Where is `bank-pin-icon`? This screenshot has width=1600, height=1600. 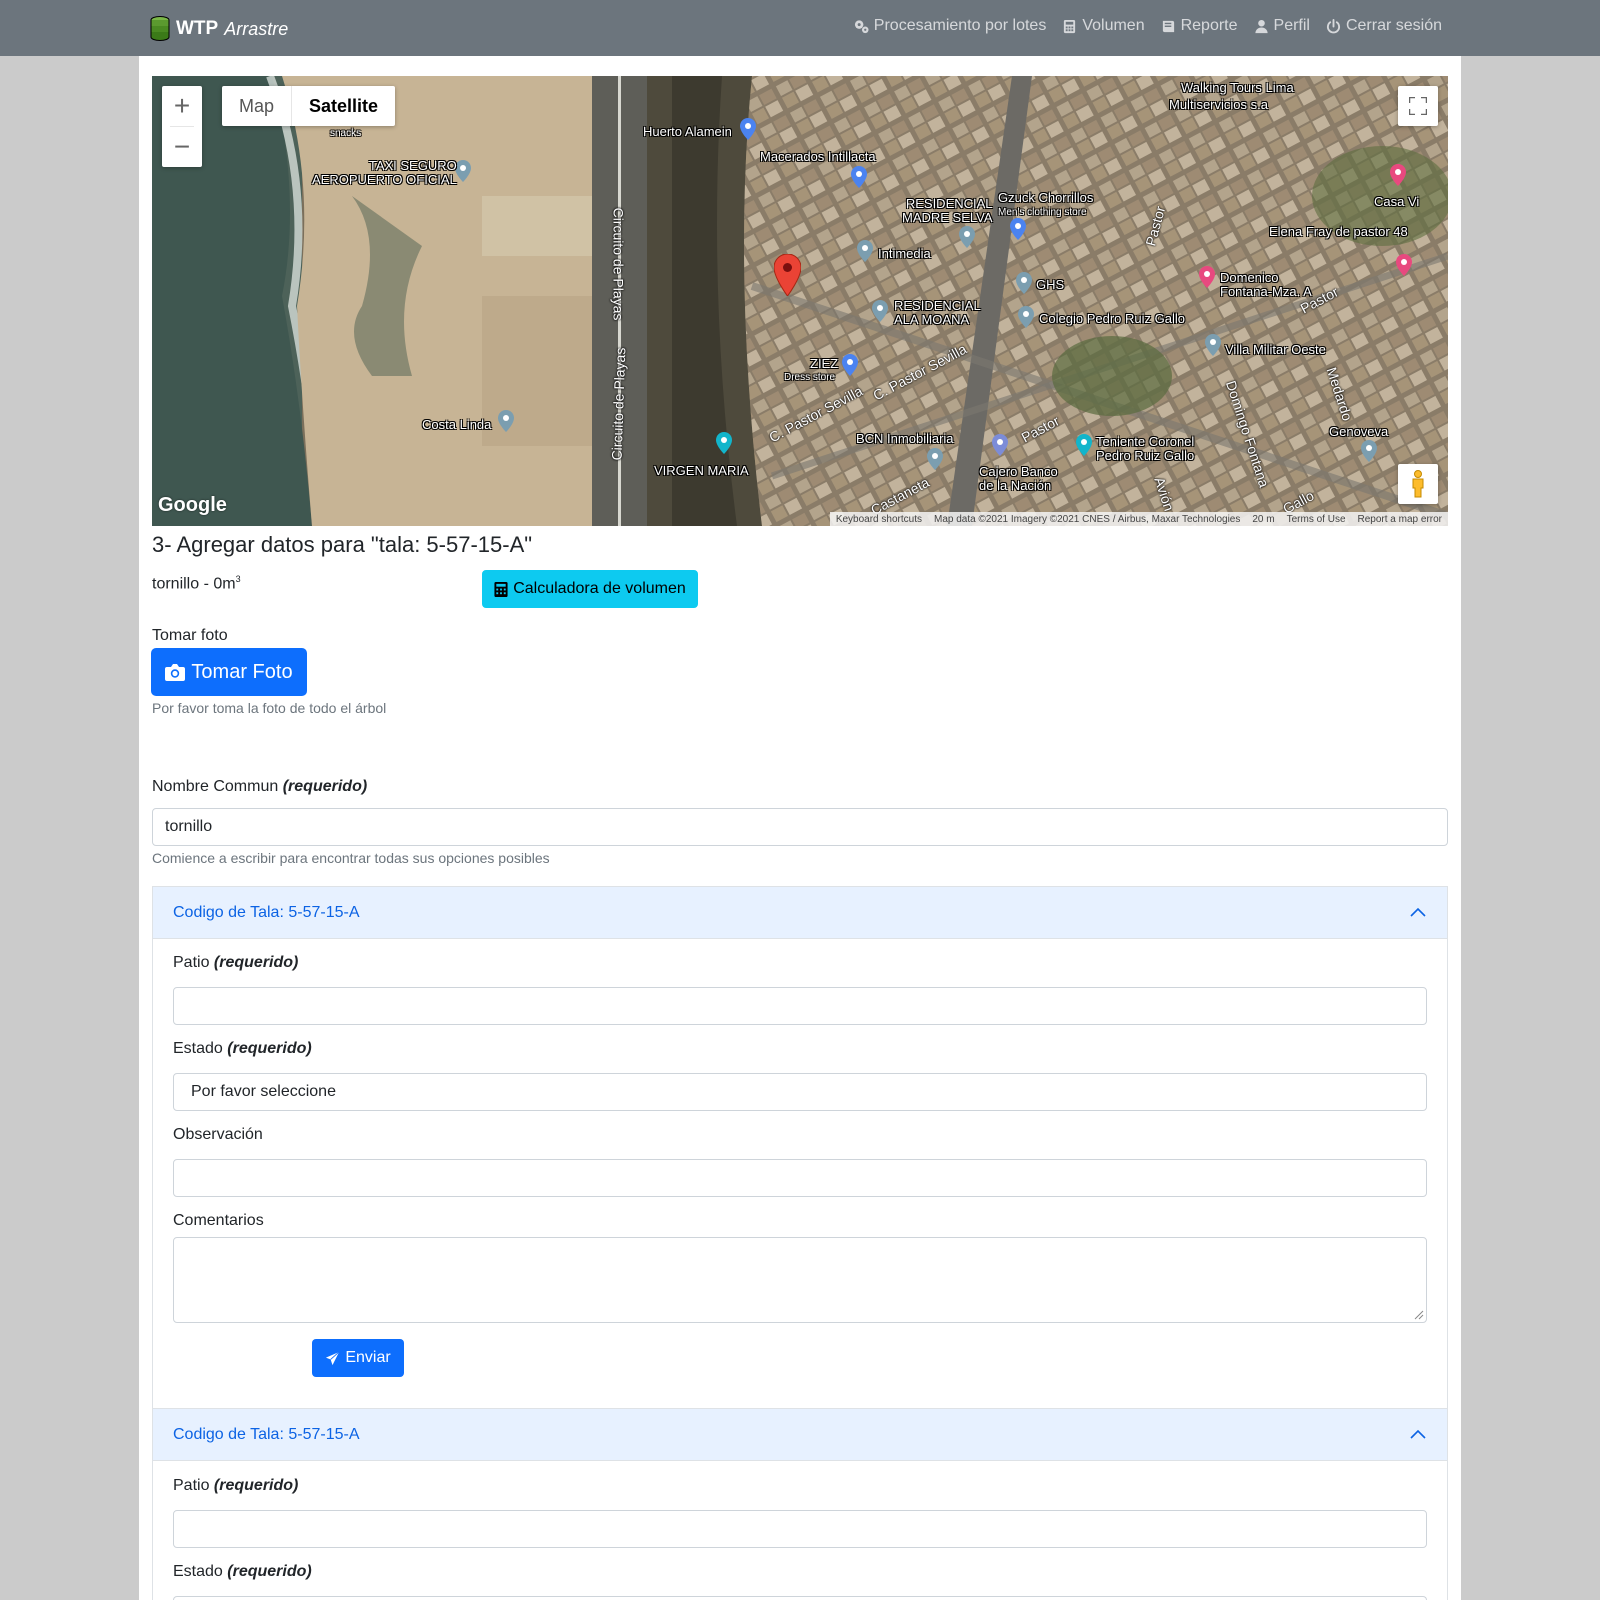 bank-pin-icon is located at coordinates (1000, 445).